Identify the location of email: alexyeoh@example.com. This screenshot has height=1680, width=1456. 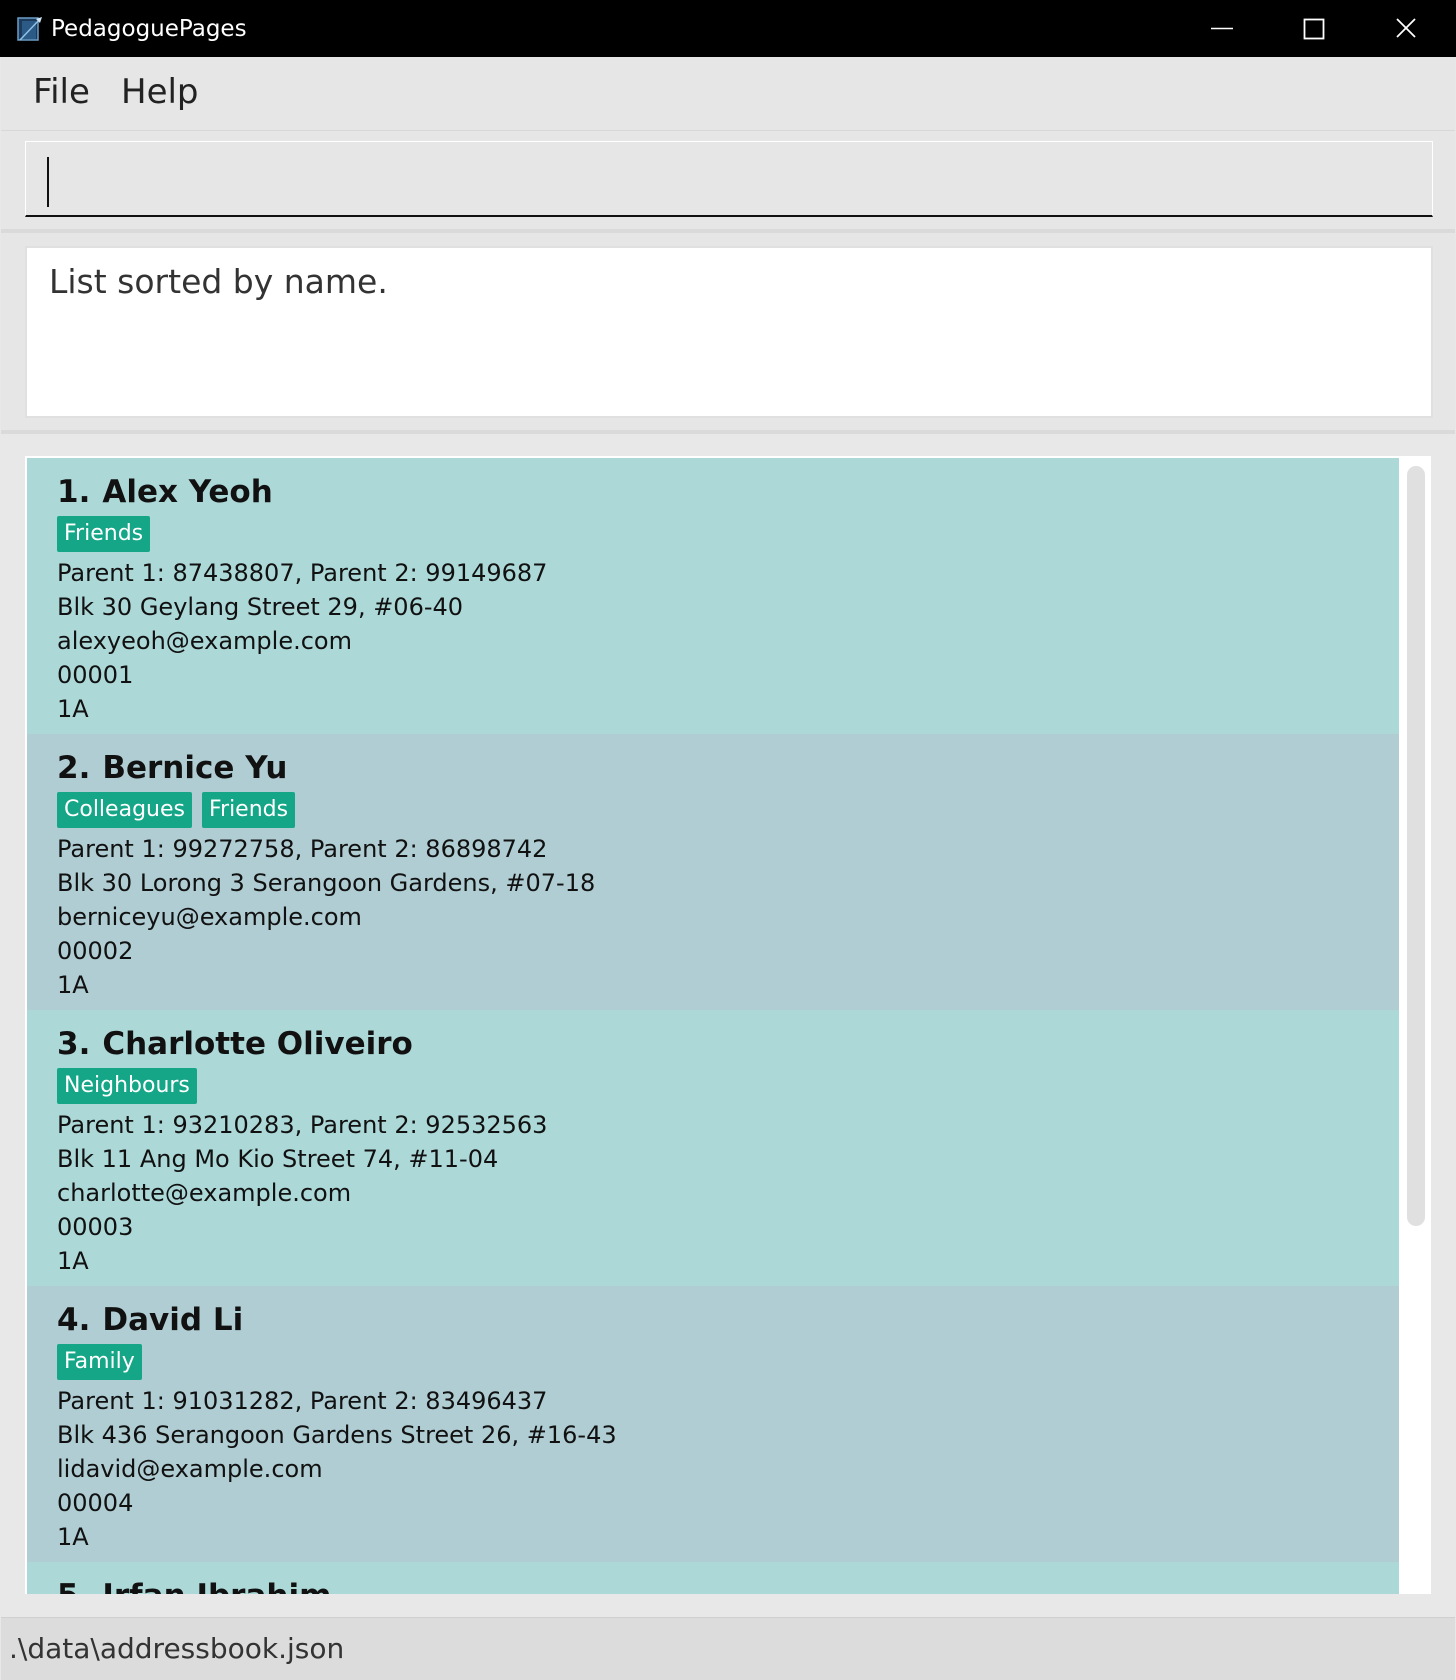
(204, 641).